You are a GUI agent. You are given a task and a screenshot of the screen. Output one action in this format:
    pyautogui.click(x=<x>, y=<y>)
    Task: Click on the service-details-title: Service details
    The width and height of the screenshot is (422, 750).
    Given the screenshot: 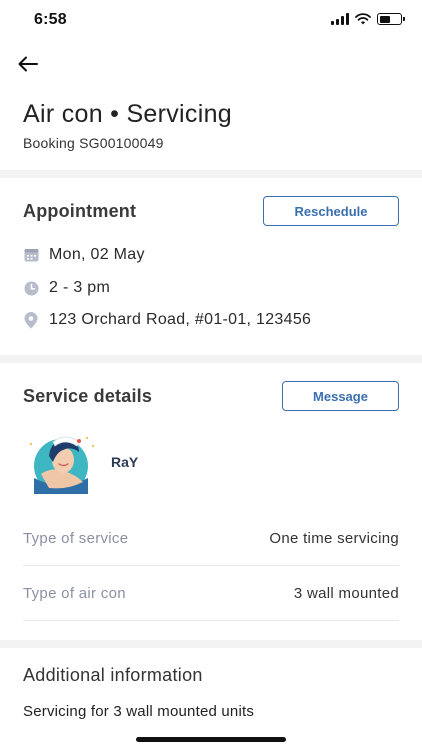 What is the action you would take?
    pyautogui.click(x=88, y=396)
    